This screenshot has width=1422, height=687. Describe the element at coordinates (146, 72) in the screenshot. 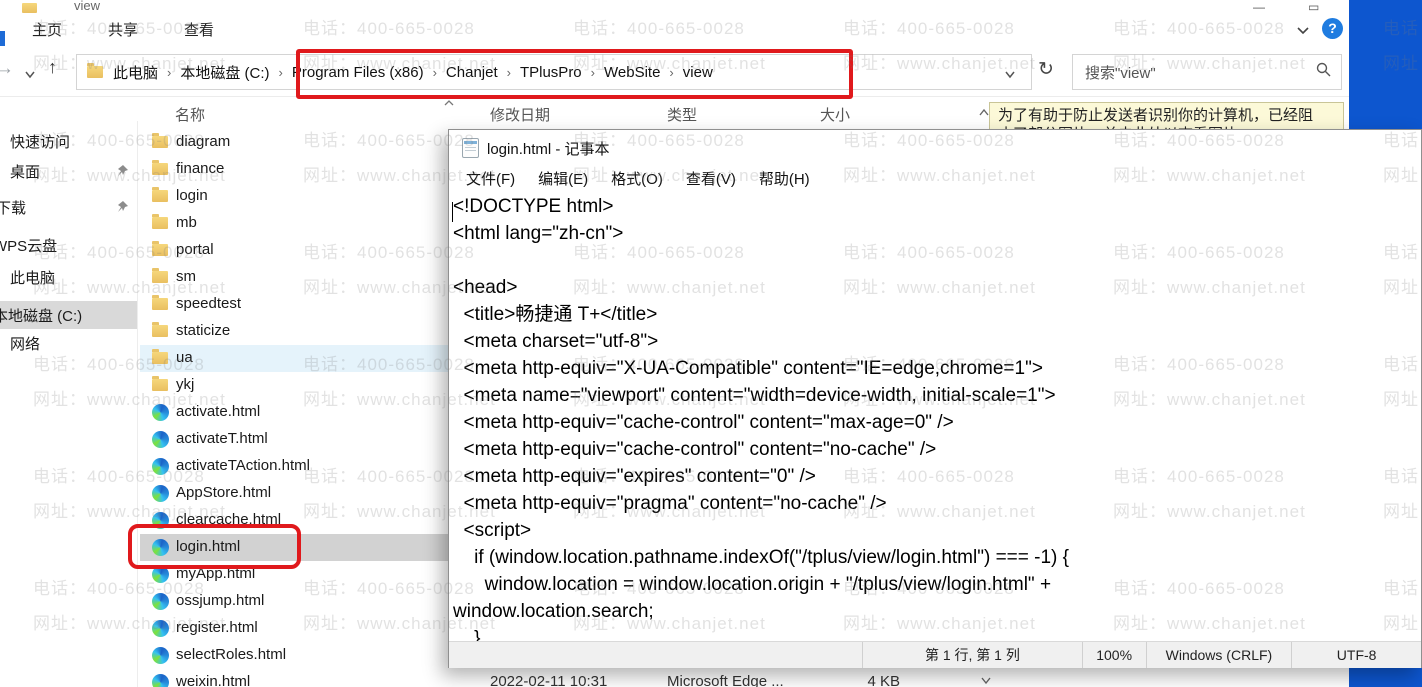

I see `breadcrumb-segment: 此电脑 ›` at that location.